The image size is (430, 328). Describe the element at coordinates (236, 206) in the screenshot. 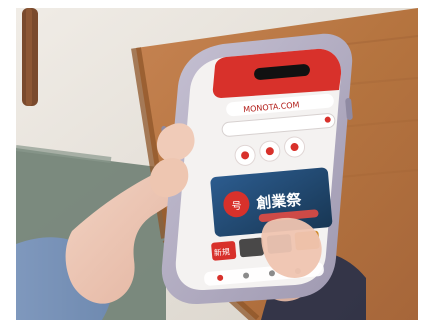

I see `promo-circle-text: 号` at that location.